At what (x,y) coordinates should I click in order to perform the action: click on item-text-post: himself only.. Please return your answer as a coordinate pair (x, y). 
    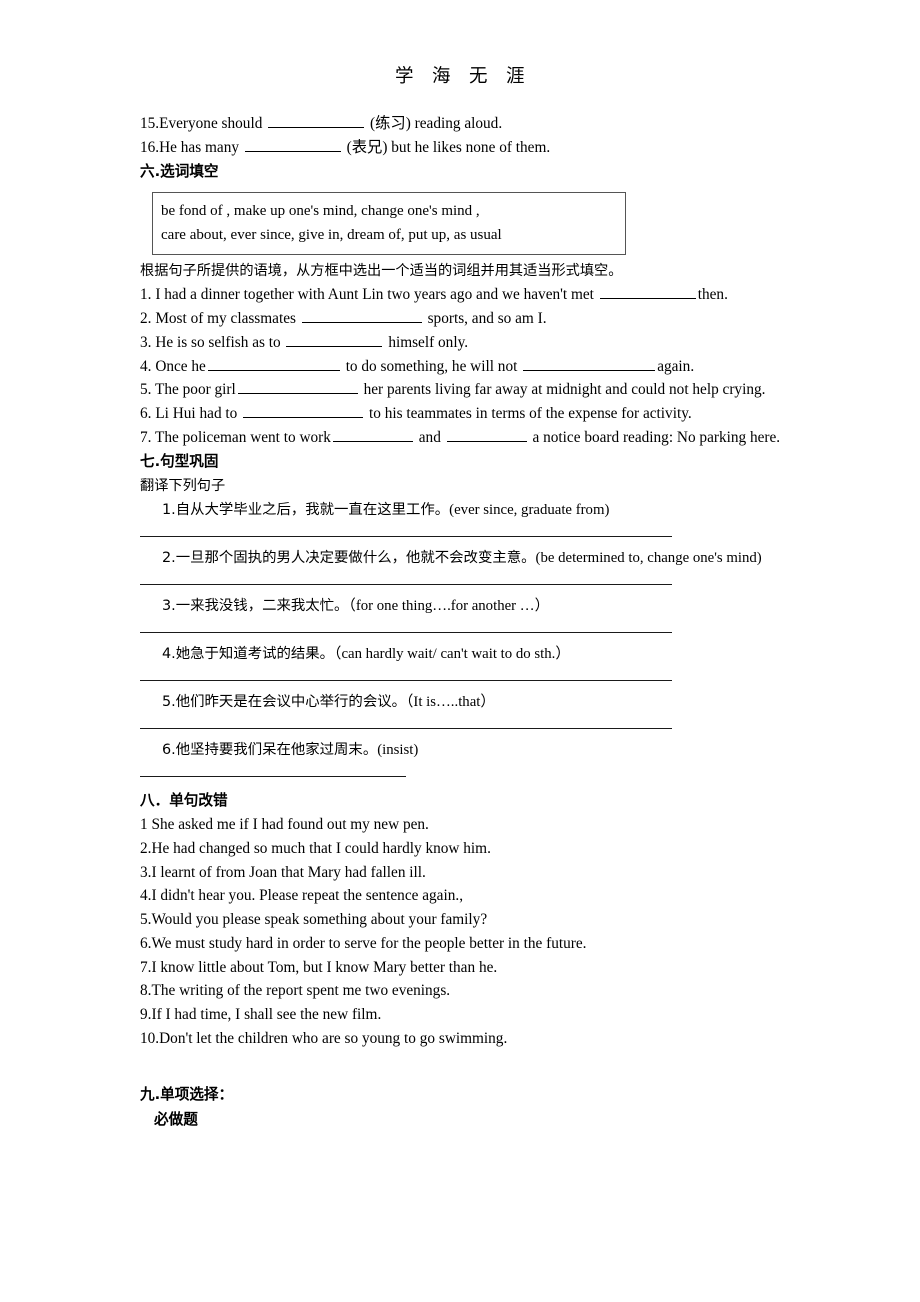
    Looking at the image, I should click on (428, 342).